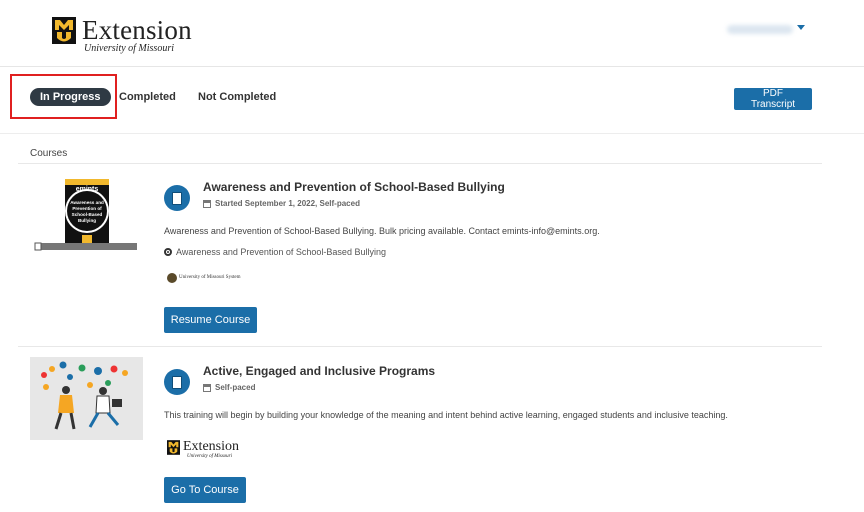 The image size is (864, 512). I want to click on provider-name: University of Missouri System, so click(210, 277).